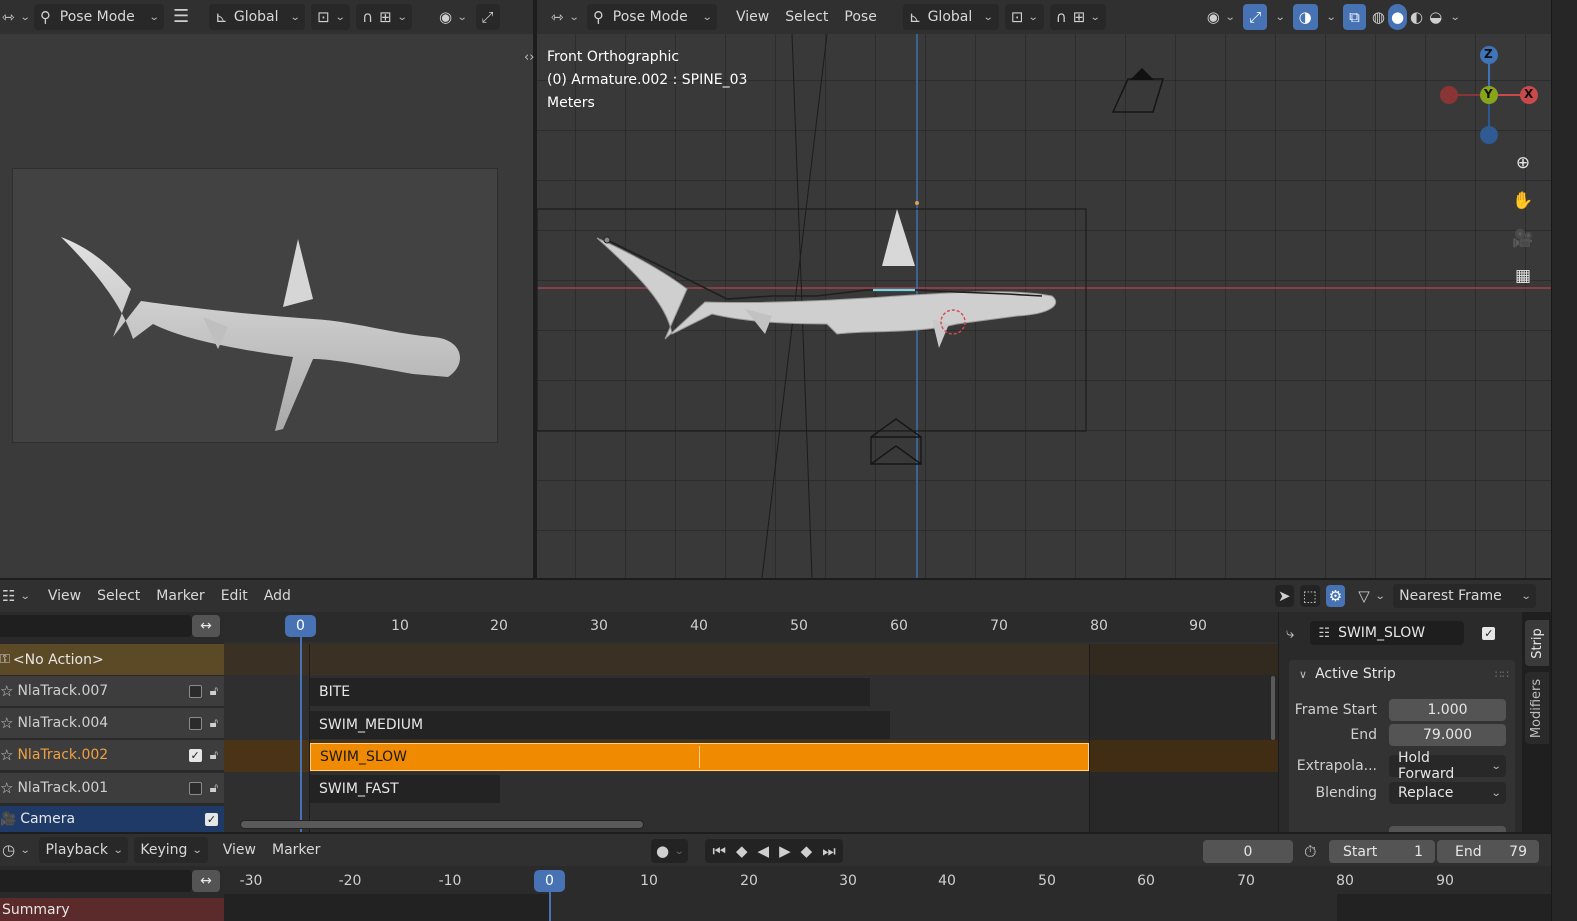  What do you see at coordinates (752, 17) in the screenshot?
I see `menu-view: View` at bounding box center [752, 17].